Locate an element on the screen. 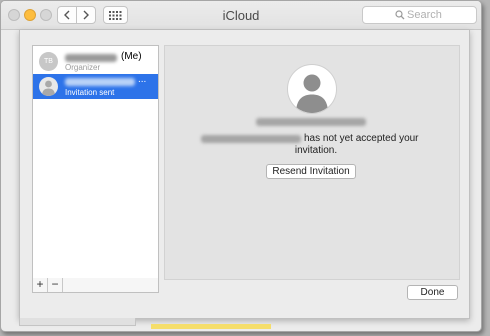 The width and height of the screenshot is (490, 336). member-large-avatar is located at coordinates (312, 89).